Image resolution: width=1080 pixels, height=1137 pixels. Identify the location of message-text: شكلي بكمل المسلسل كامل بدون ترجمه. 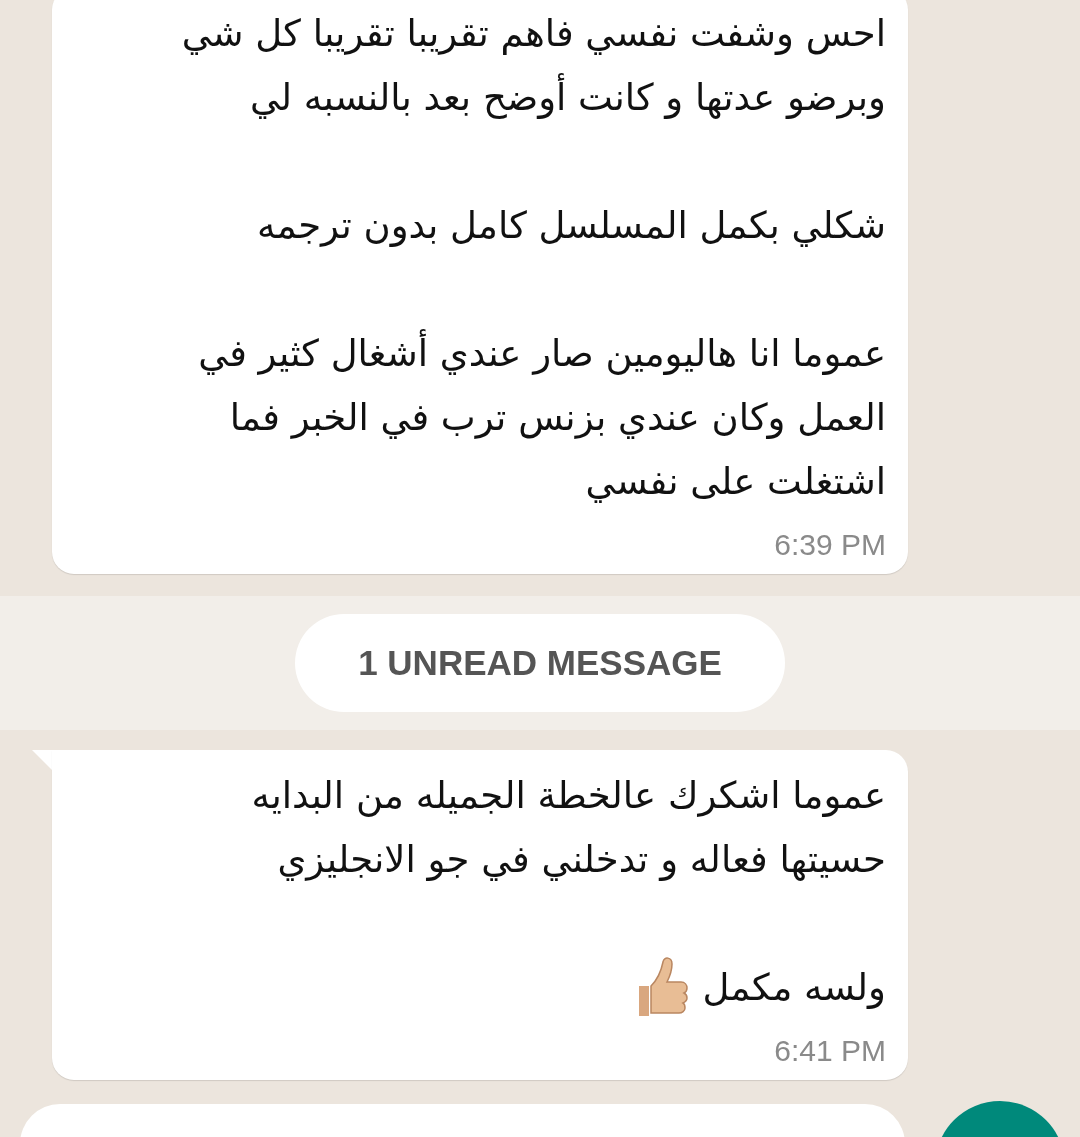
(571, 226).